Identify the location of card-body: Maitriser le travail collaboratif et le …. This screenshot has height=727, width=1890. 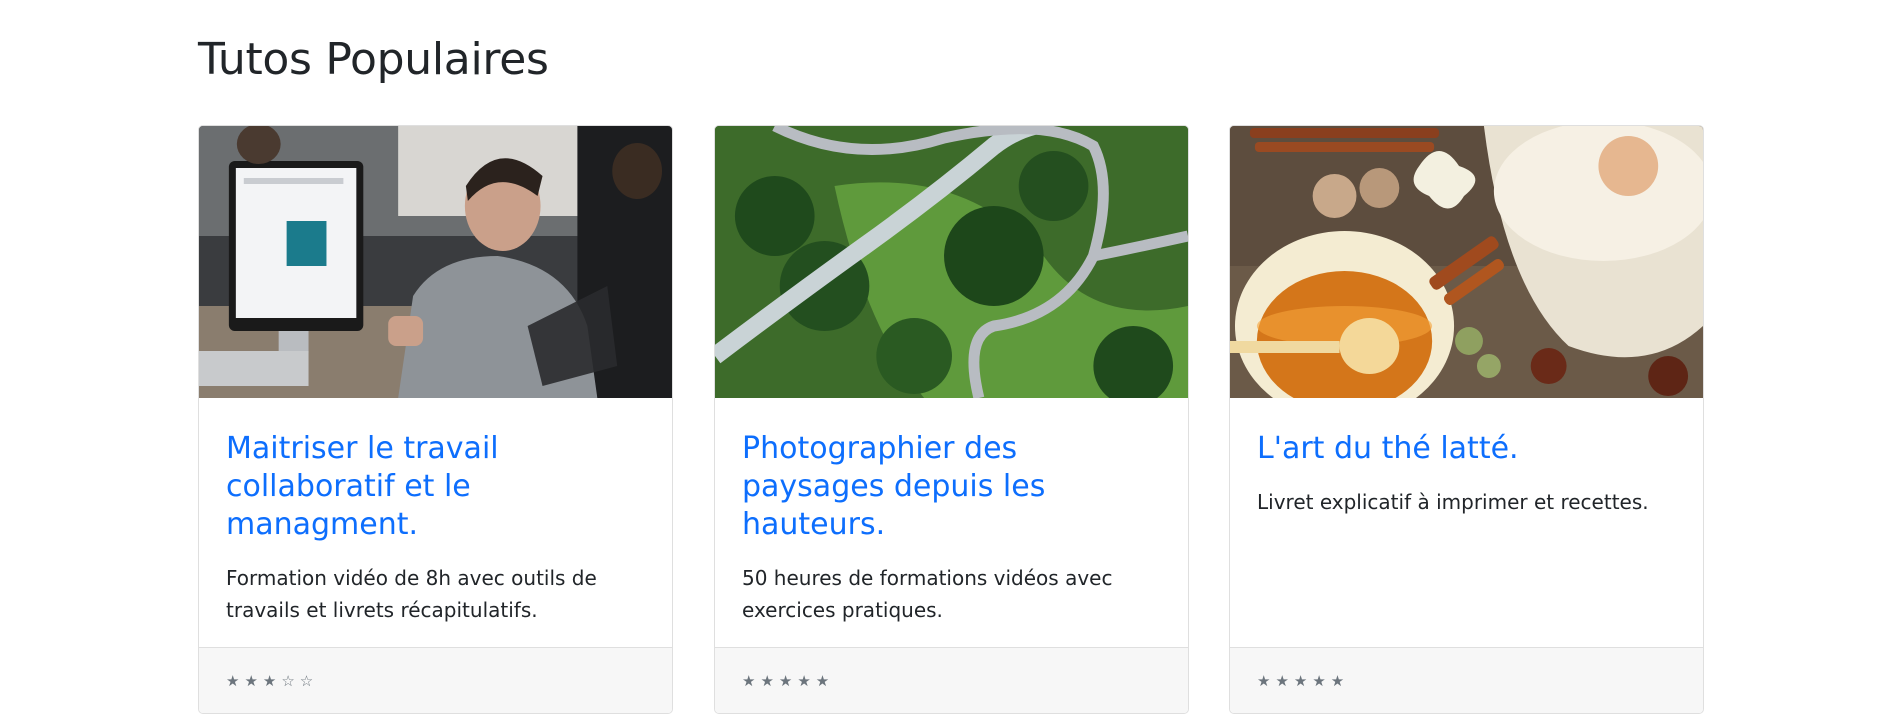
(435, 522).